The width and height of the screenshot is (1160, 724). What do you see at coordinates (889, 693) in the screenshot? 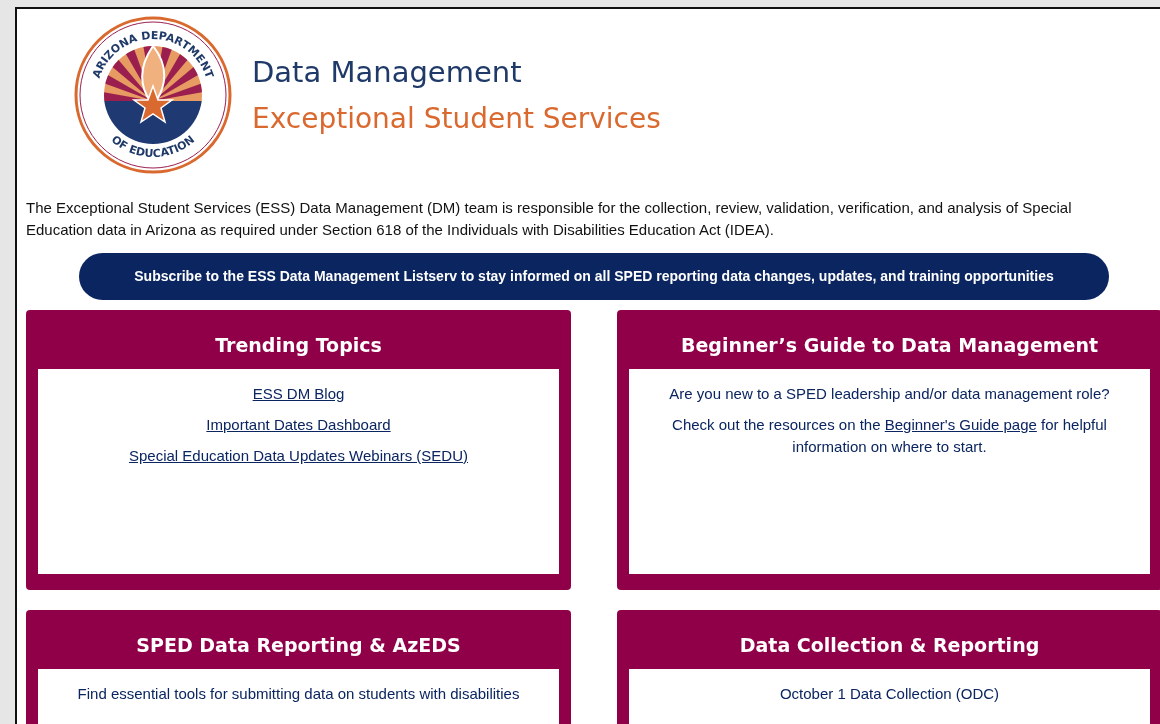
I see `topic-link: October 1 Data Collection (ODC)` at bounding box center [889, 693].